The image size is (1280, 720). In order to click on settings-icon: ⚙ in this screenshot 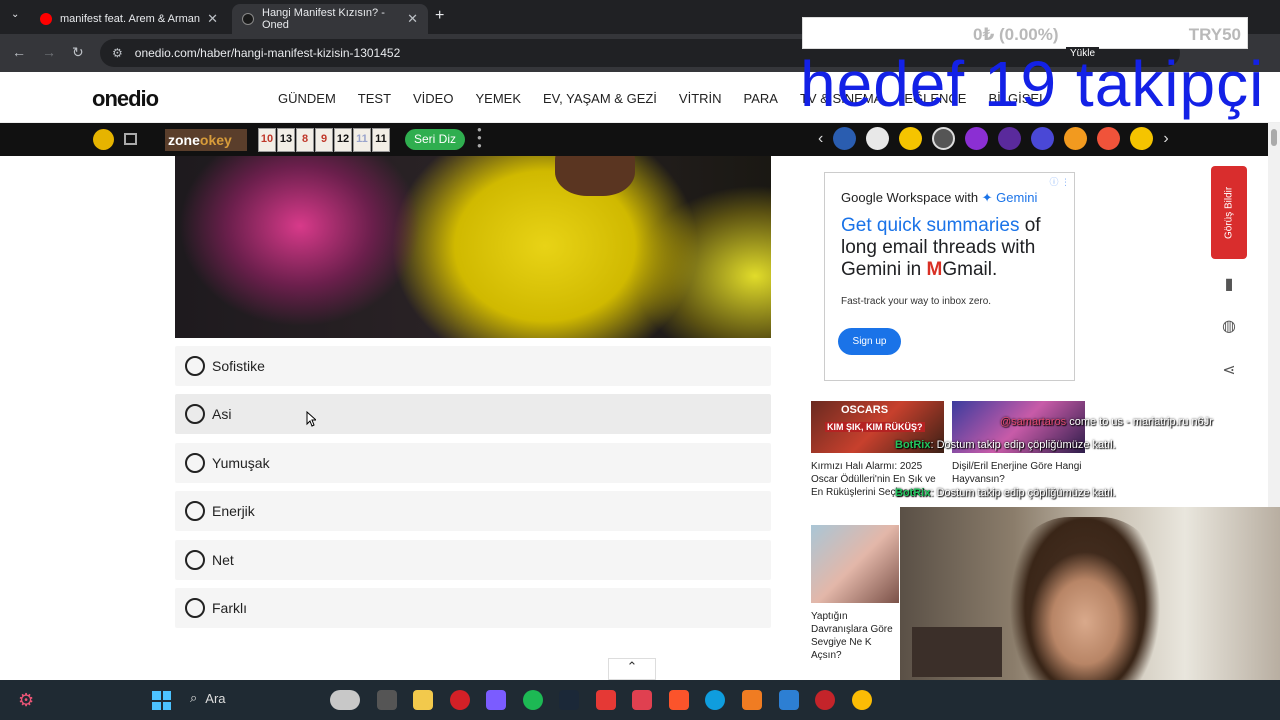, I will do `click(26, 700)`.